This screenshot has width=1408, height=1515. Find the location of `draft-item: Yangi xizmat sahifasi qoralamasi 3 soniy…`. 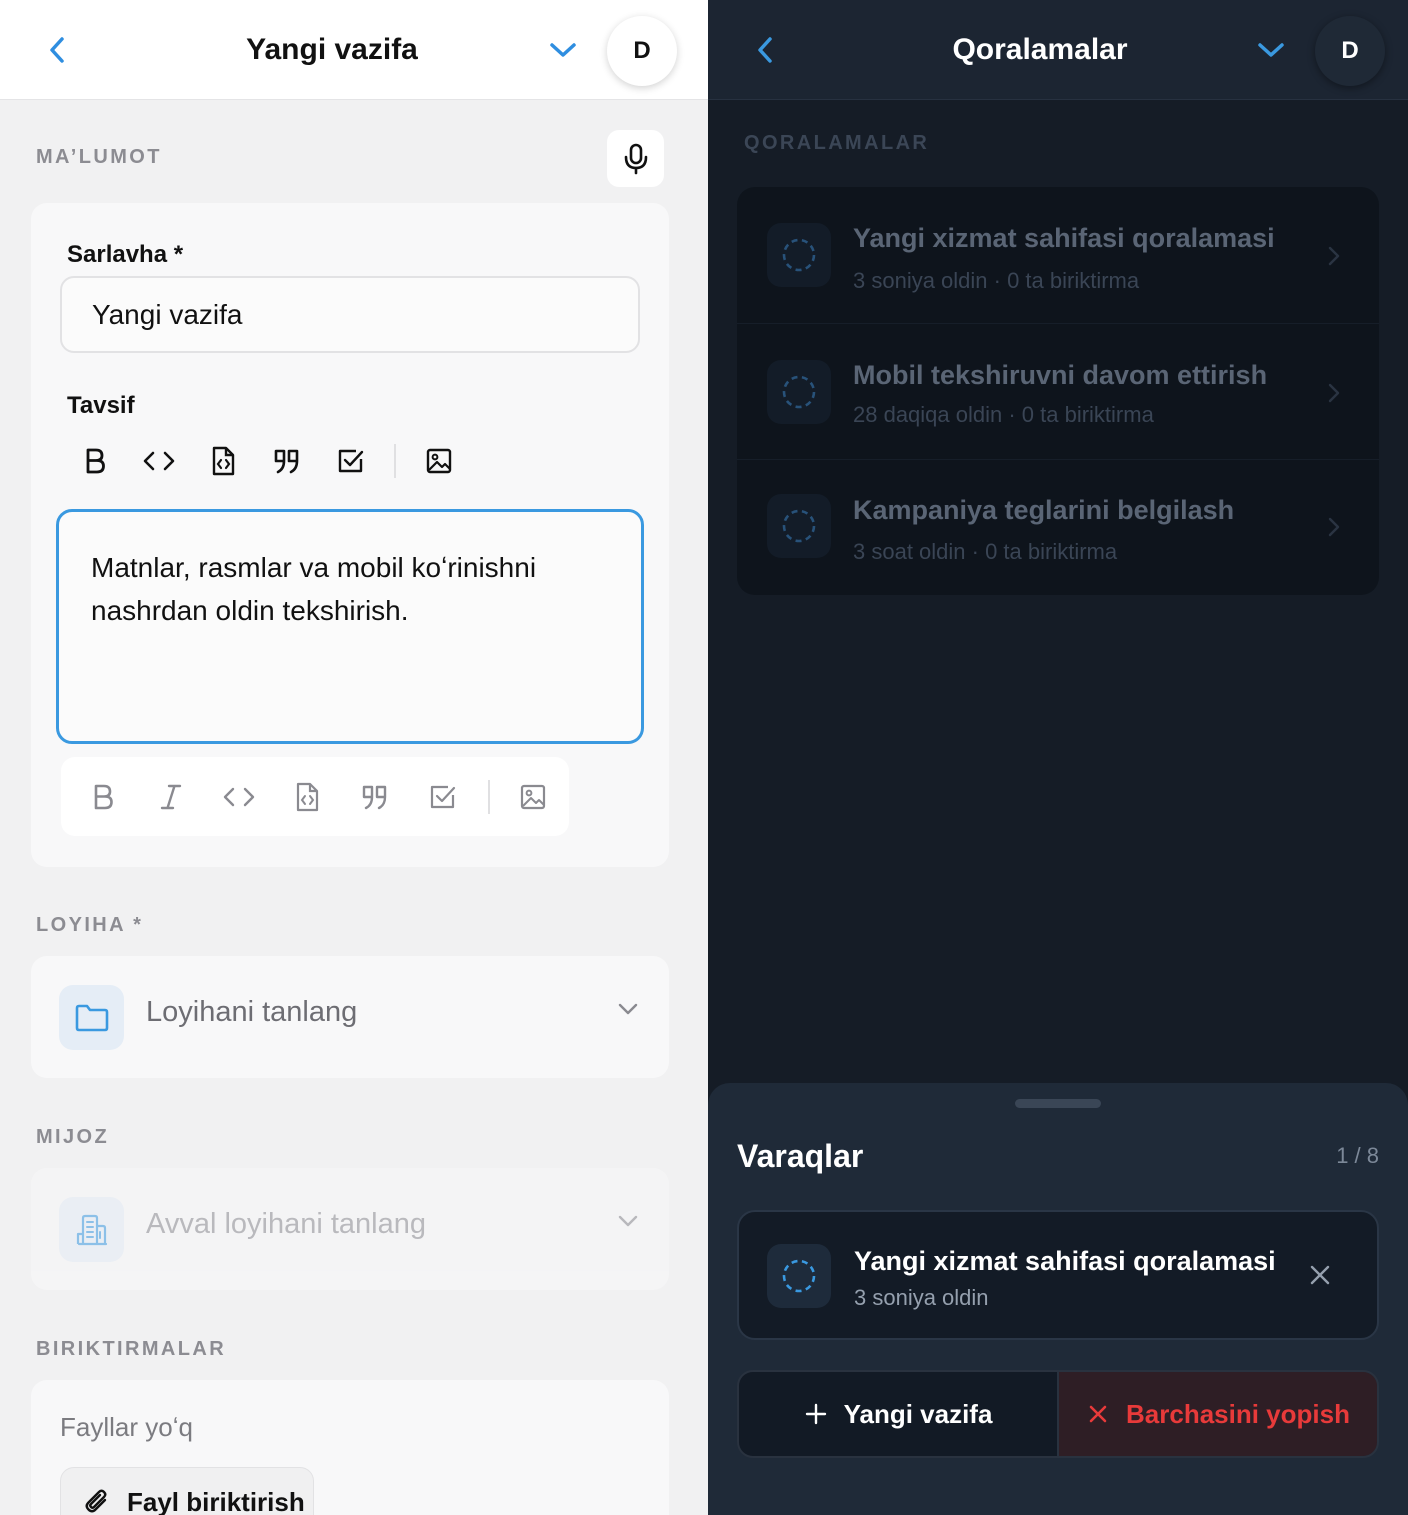

draft-item: Yangi xizmat sahifasi qoralamasi 3 soniy… is located at coordinates (1058, 255).